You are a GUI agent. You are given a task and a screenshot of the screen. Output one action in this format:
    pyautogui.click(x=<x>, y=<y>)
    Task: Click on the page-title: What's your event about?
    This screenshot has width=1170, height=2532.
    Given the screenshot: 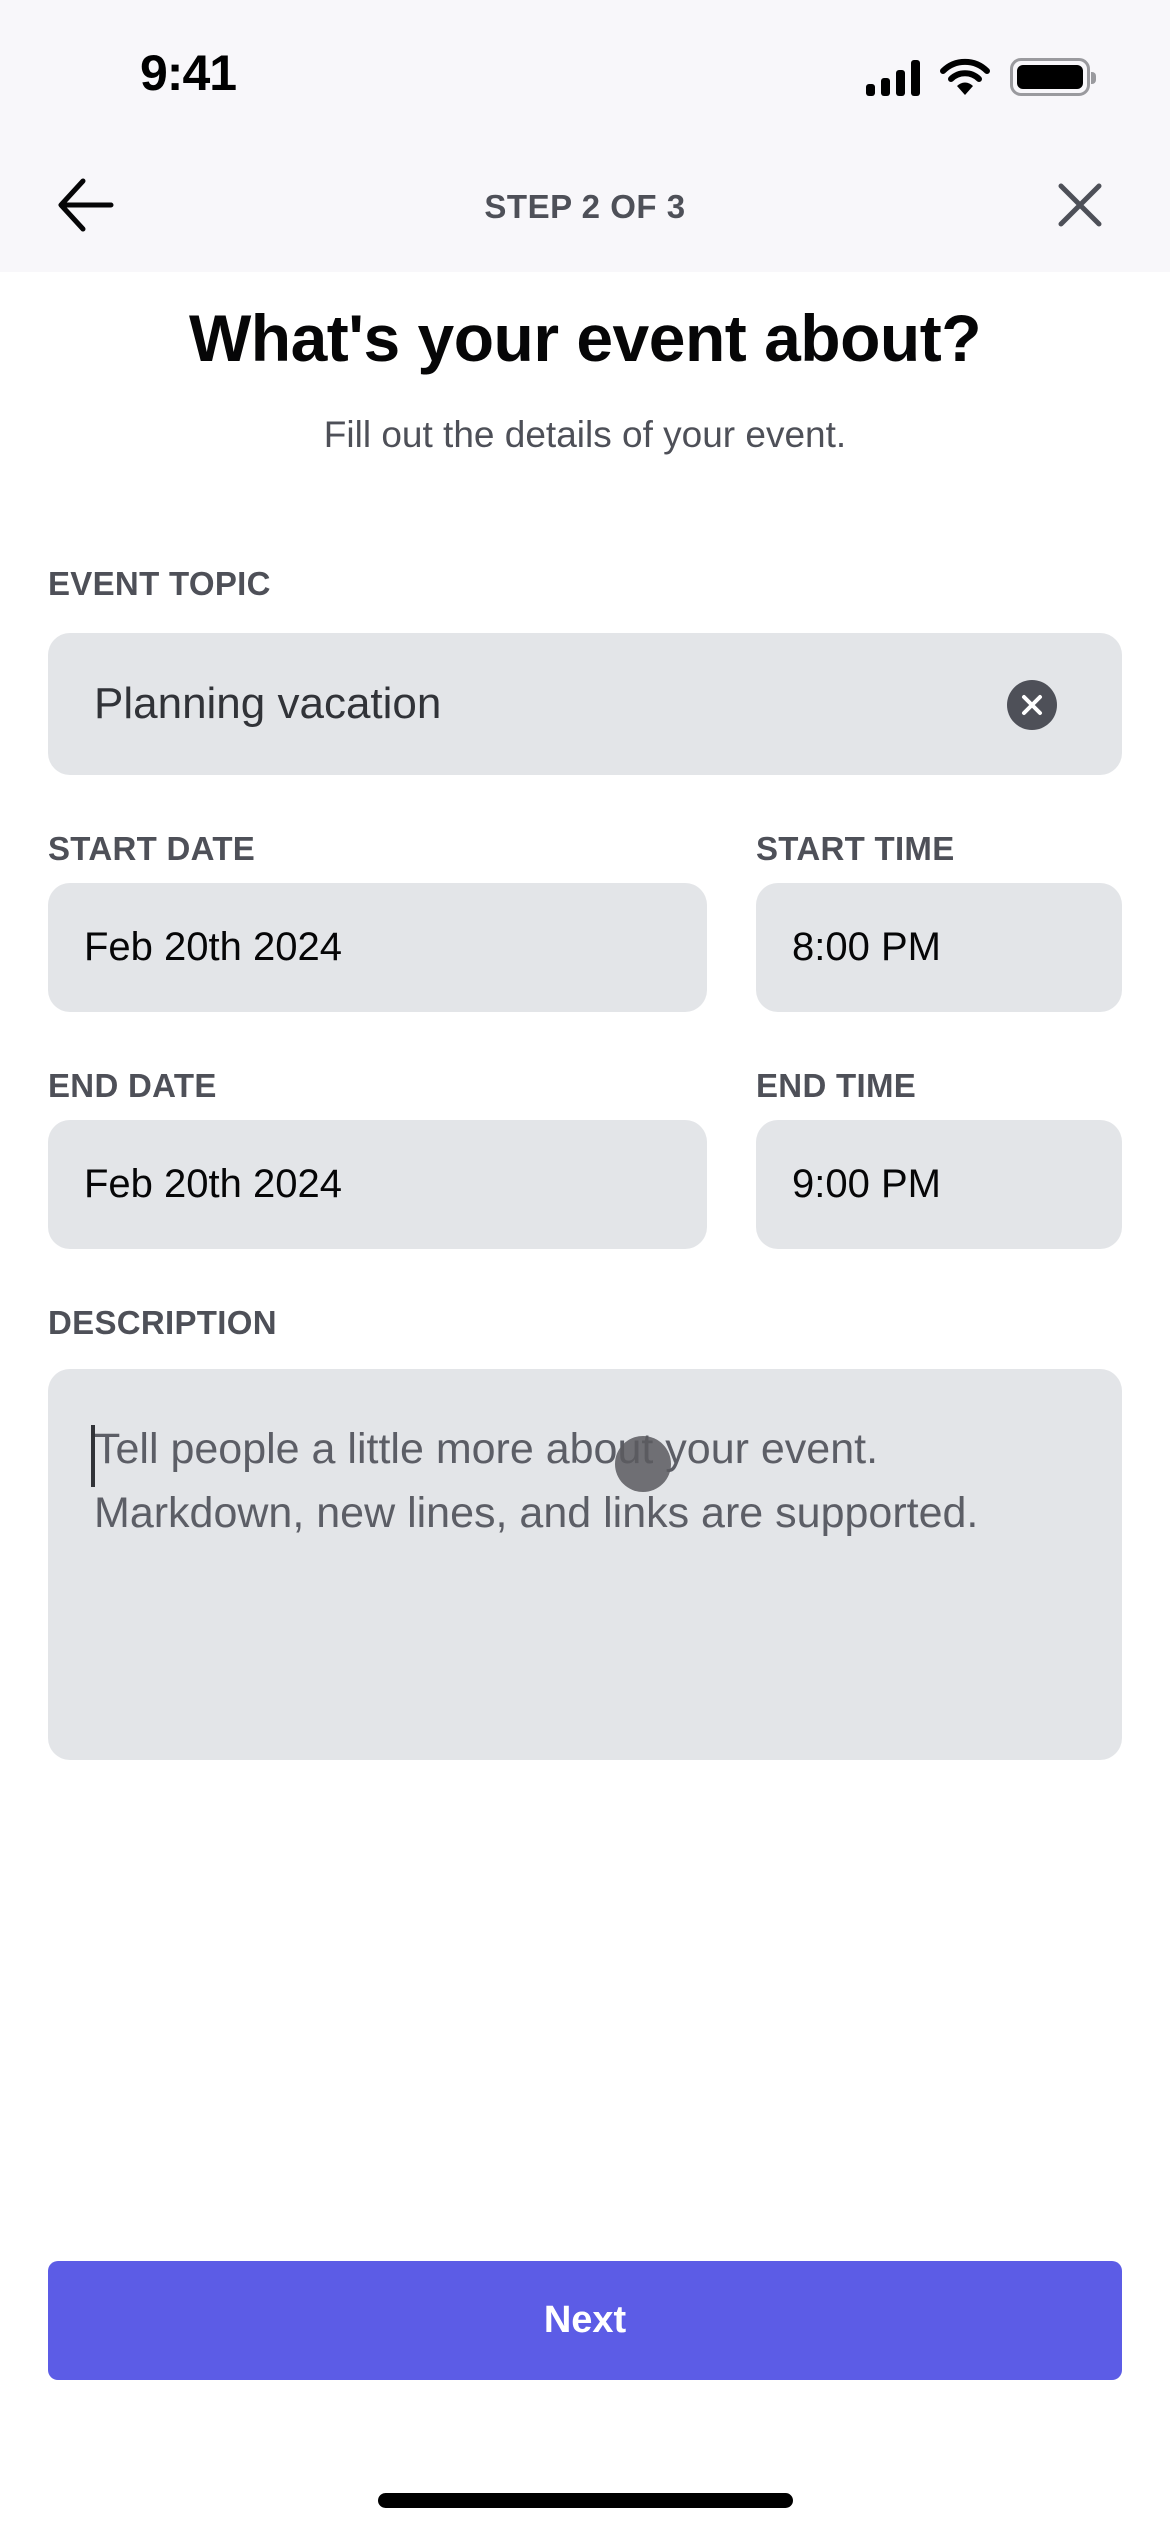 What is the action you would take?
    pyautogui.click(x=585, y=338)
    